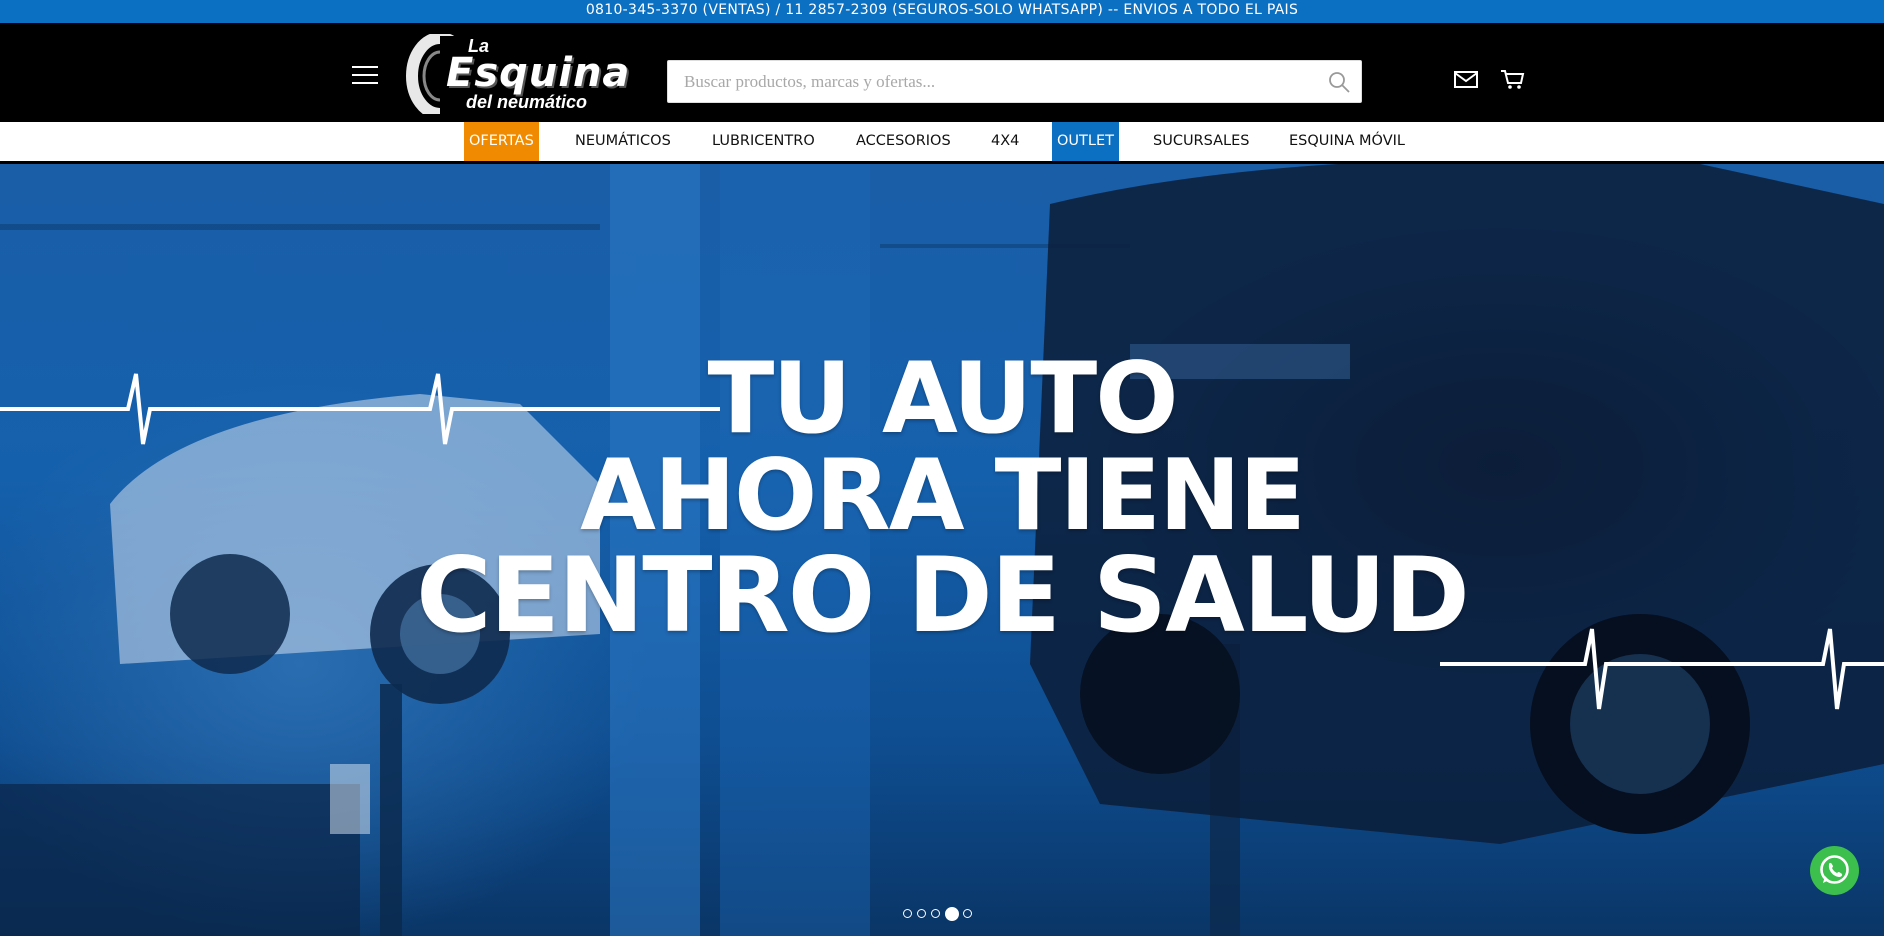  I want to click on nav-item-esquina-movil: ESQUINA MÓVIL, so click(1347, 141).